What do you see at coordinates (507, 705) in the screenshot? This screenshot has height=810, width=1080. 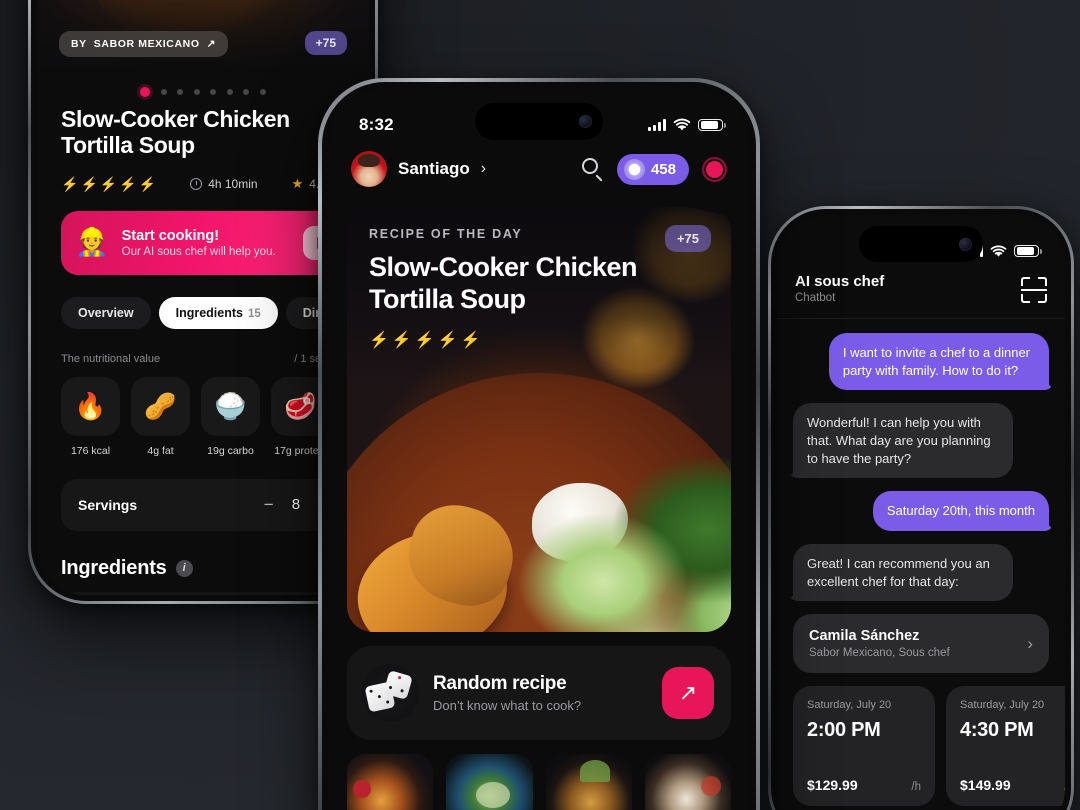 I see `random-recipe-subtitle: Don’t know what to cook?` at bounding box center [507, 705].